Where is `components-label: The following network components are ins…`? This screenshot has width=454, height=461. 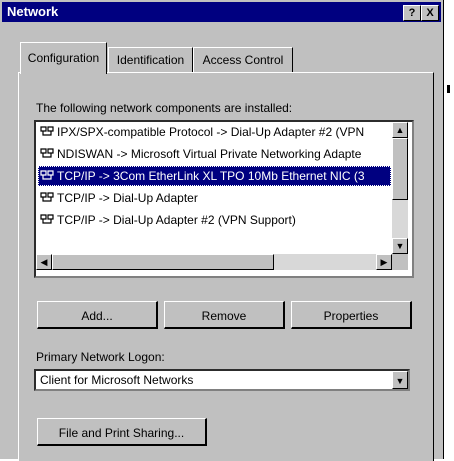
components-label: The following network components are ins… is located at coordinates (164, 108).